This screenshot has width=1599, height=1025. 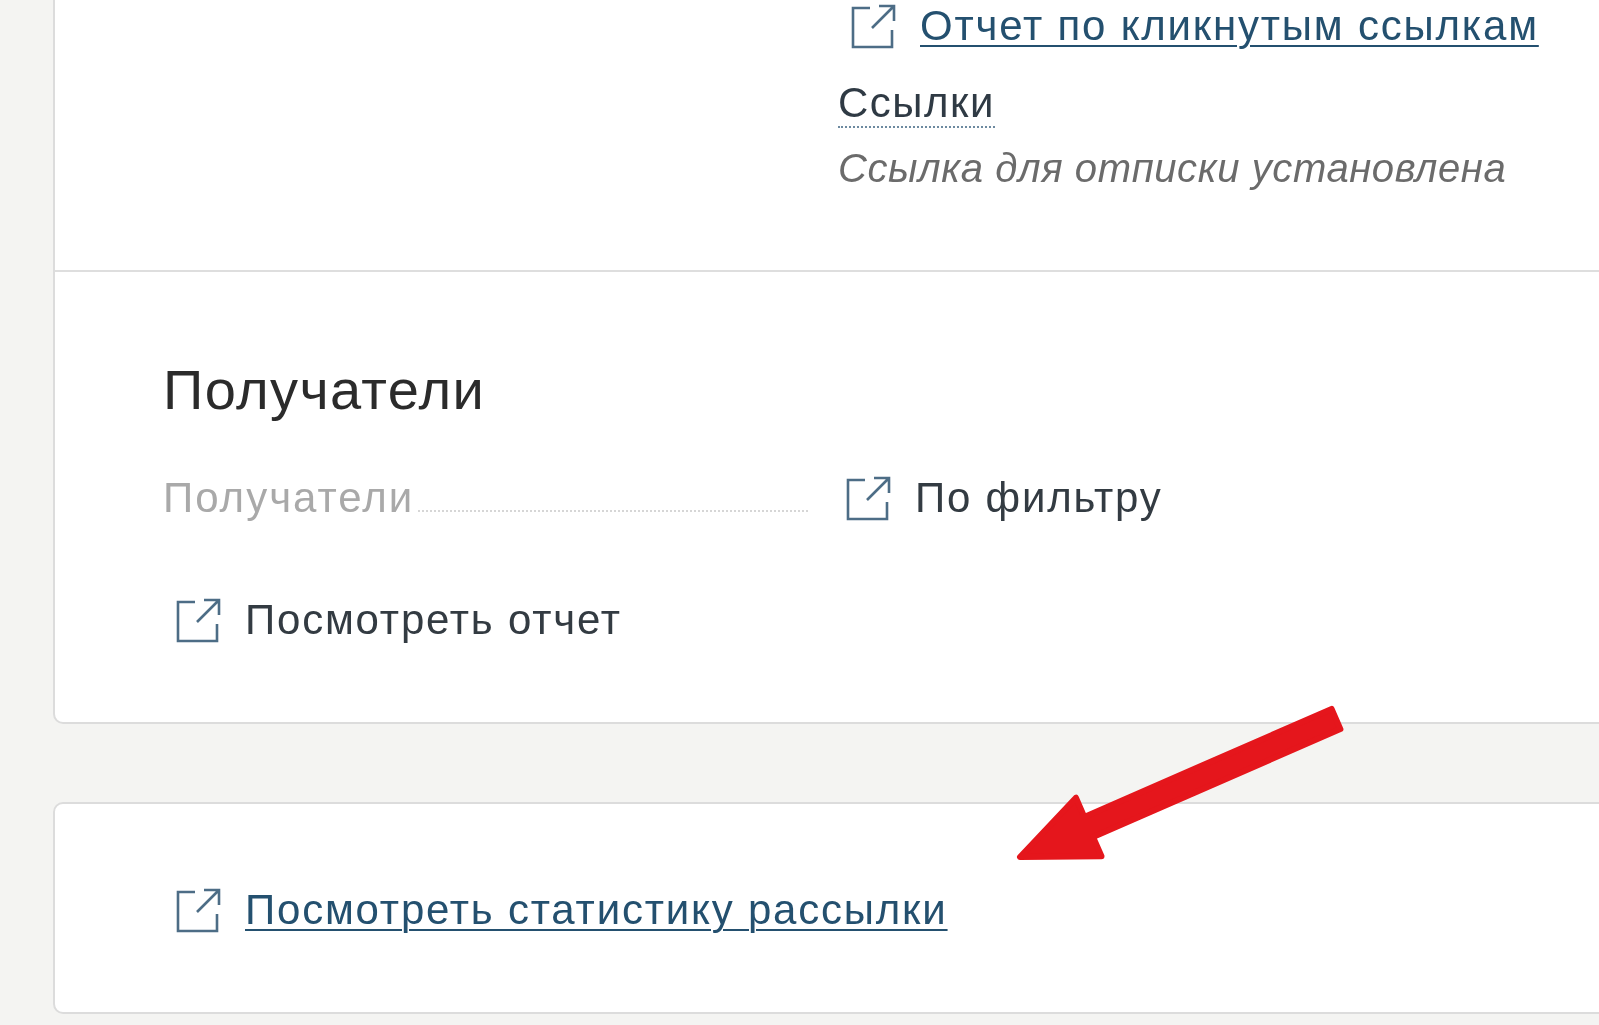 What do you see at coordinates (324, 390) in the screenshot?
I see `section-title: Получатели` at bounding box center [324, 390].